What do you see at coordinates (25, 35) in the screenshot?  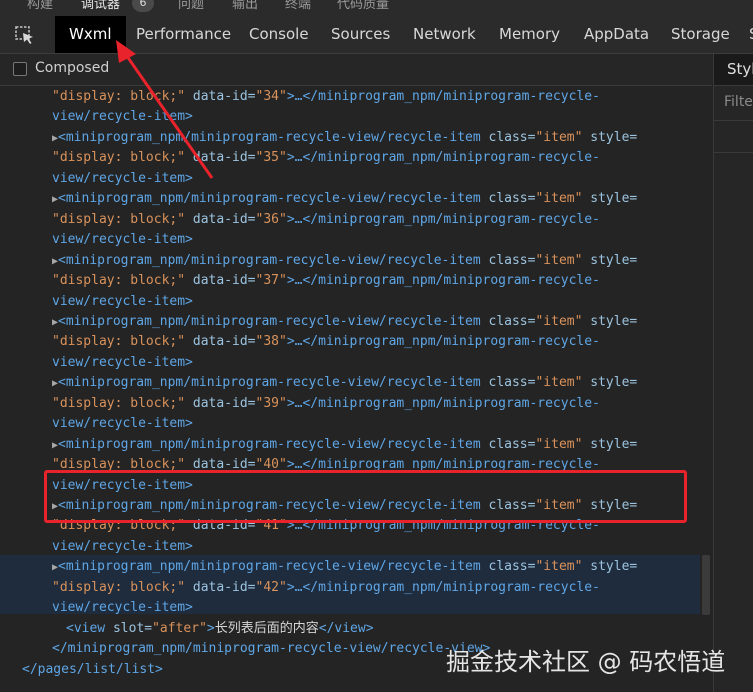 I see `inspect-element-icon` at bounding box center [25, 35].